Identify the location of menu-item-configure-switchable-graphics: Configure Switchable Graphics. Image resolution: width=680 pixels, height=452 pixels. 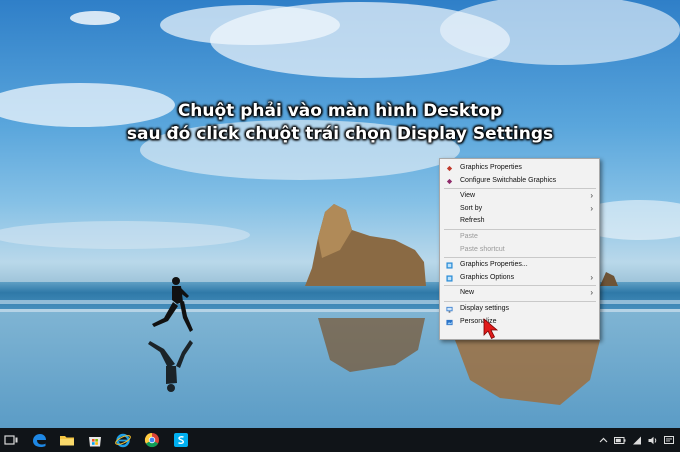
(519, 181).